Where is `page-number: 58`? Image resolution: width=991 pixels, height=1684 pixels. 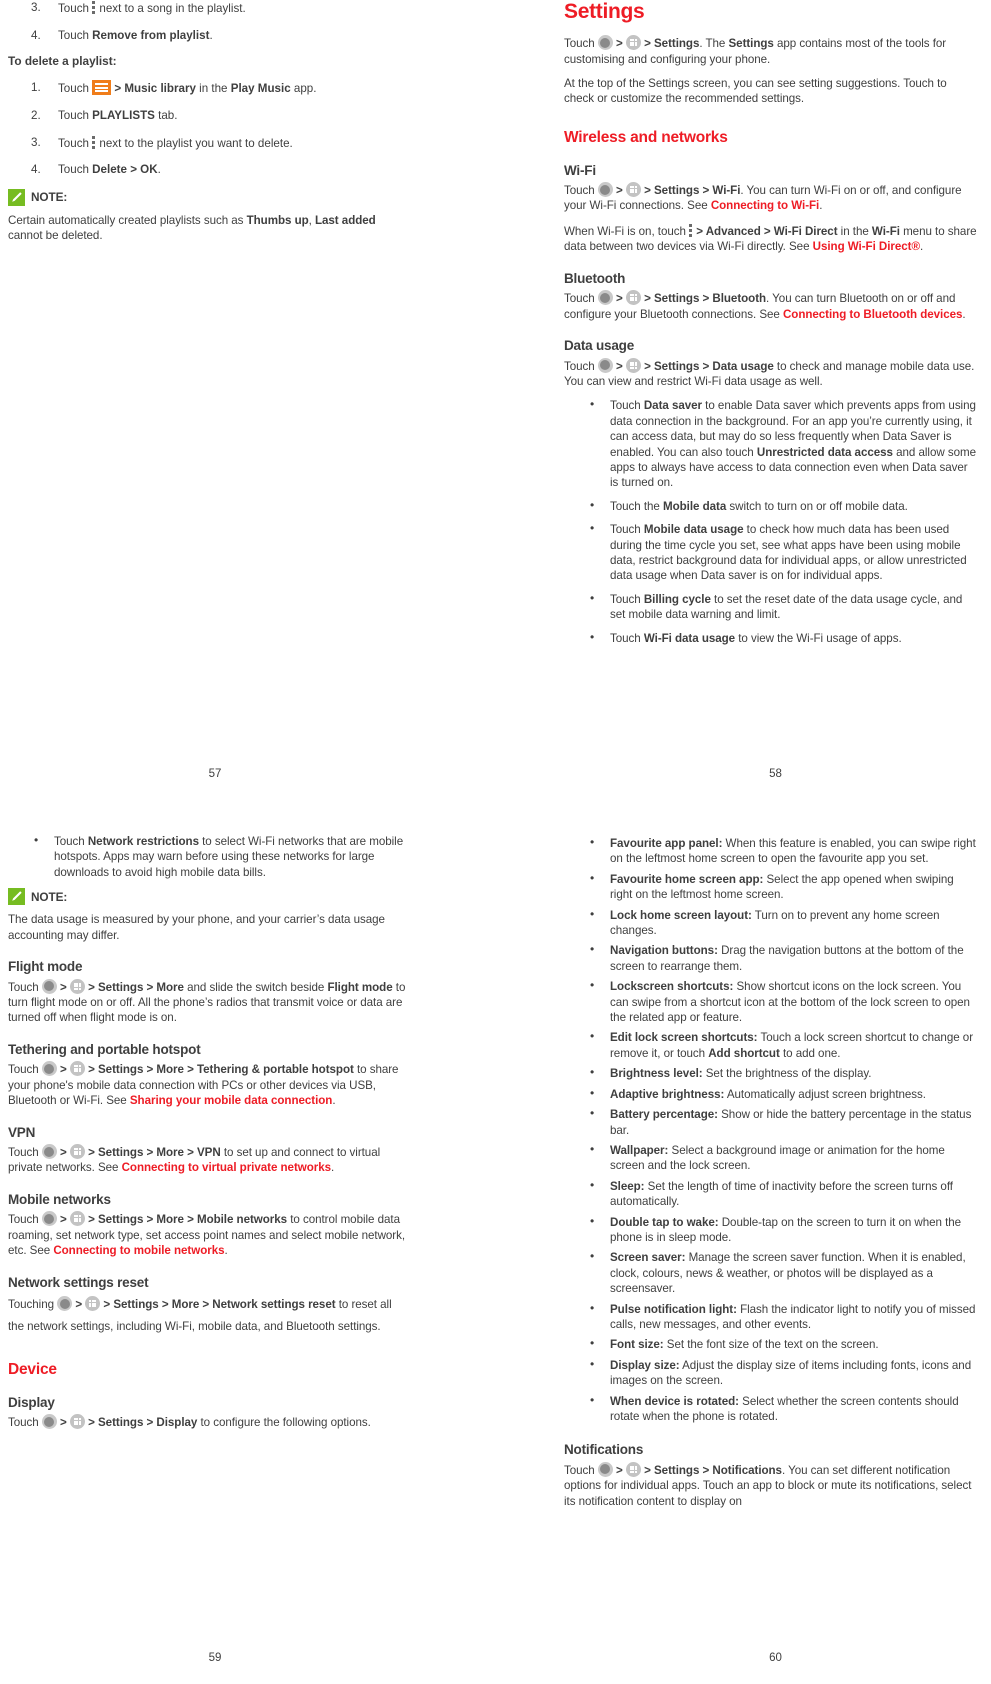
page-number: 58 is located at coordinates (775, 774).